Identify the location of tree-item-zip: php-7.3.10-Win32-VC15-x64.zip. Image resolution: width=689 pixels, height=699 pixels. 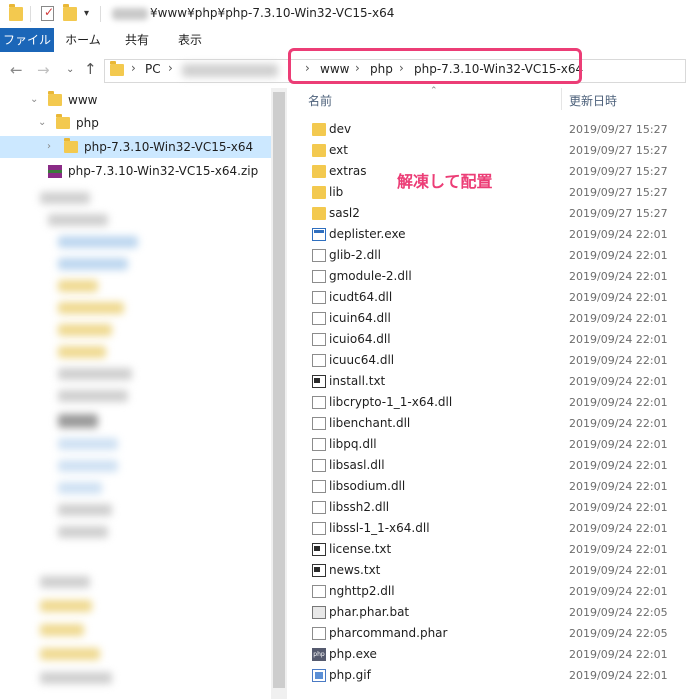
(135, 171).